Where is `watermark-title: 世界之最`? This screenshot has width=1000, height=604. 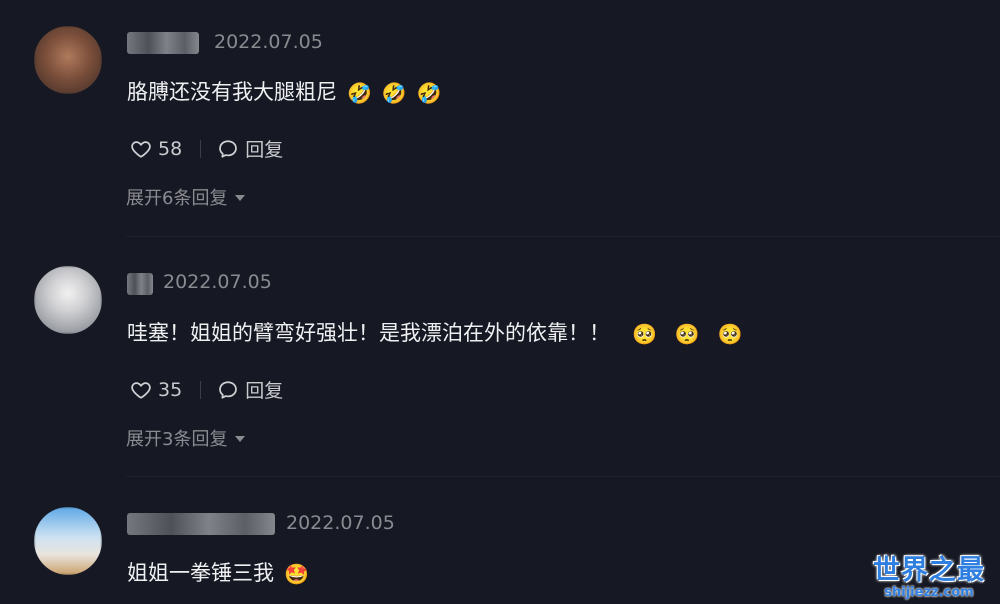 watermark-title: 世界之最 is located at coordinates (929, 570).